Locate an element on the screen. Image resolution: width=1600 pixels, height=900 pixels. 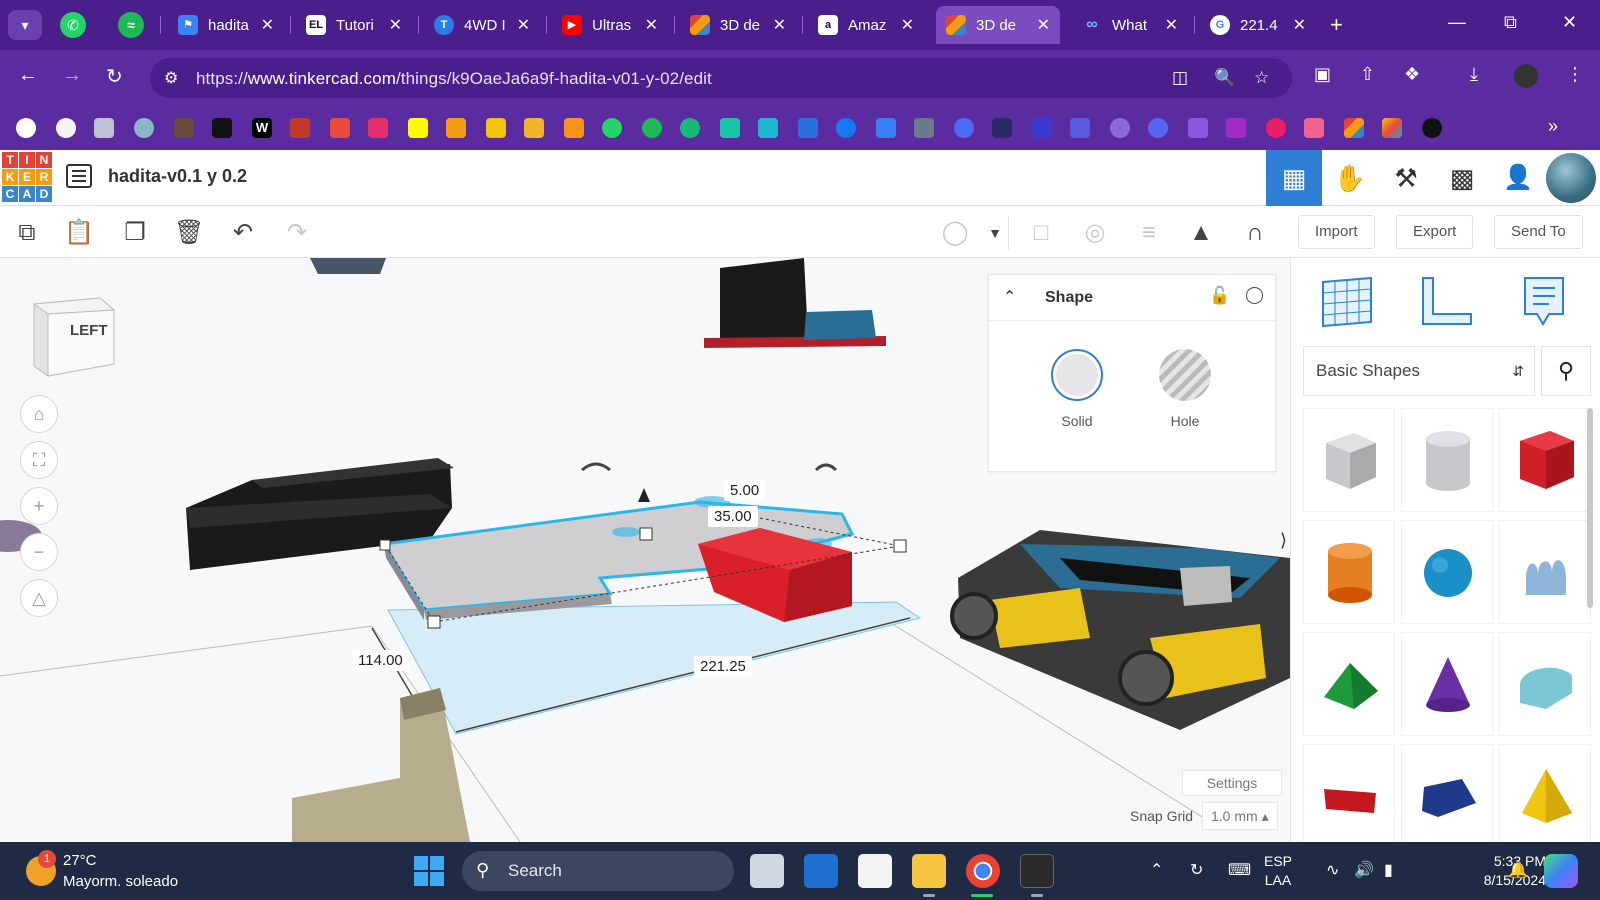
site-info-icon: ⚙ is located at coordinates (171, 78).